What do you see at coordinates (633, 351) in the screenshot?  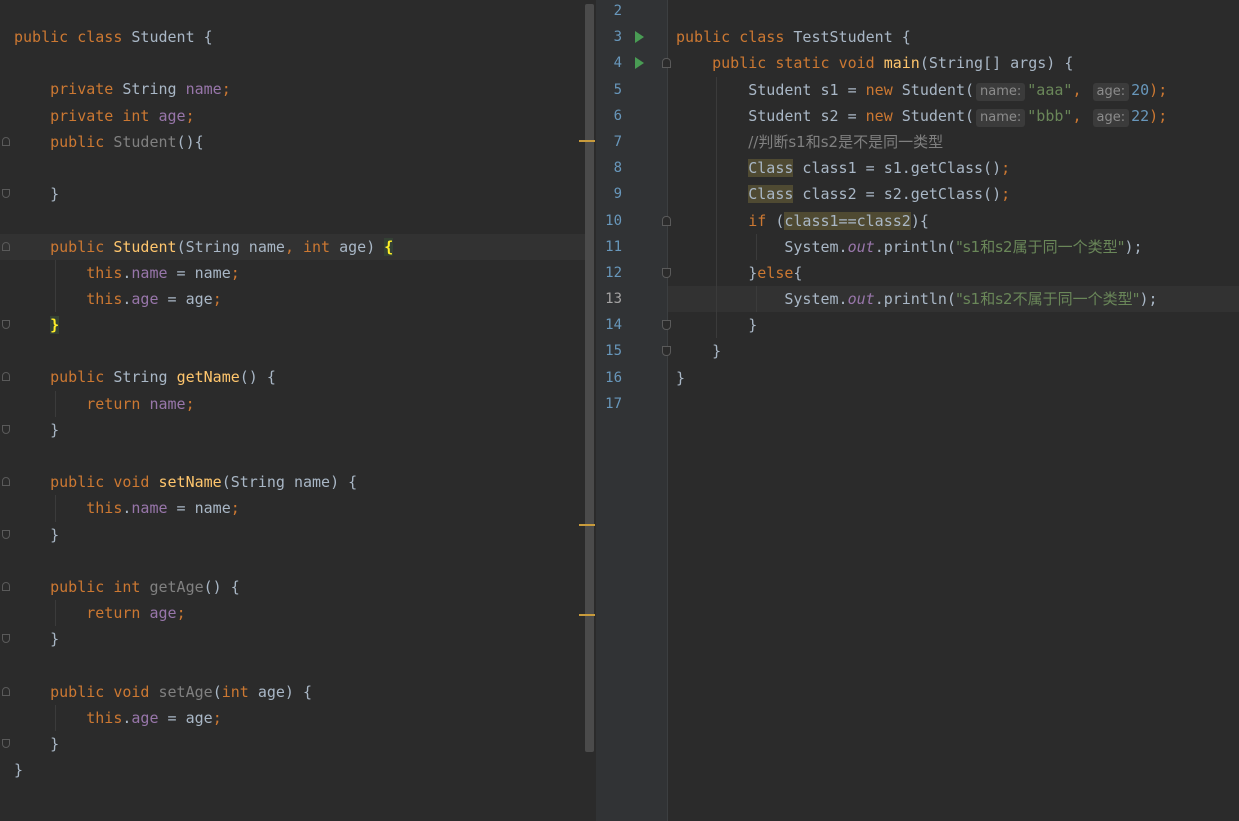 I see `gutter-line: 15` at bounding box center [633, 351].